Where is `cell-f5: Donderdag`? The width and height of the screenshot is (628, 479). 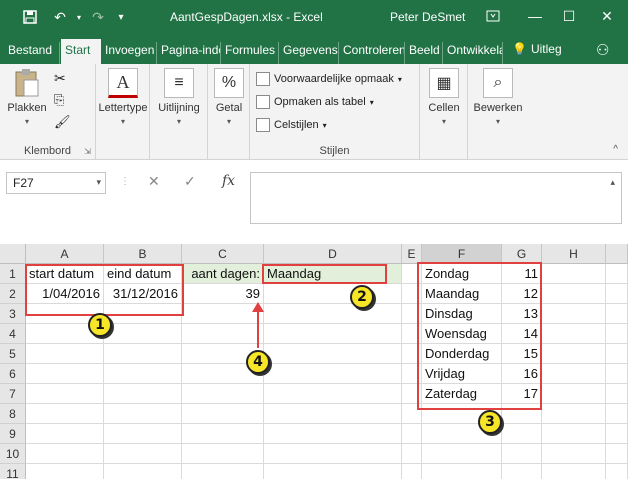
cell-f5: Donderdag is located at coordinates (462, 354).